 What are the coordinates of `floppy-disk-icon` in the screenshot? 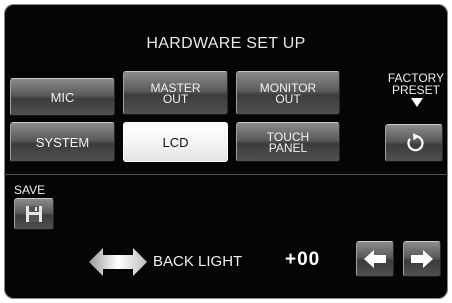 It's located at (34, 214).